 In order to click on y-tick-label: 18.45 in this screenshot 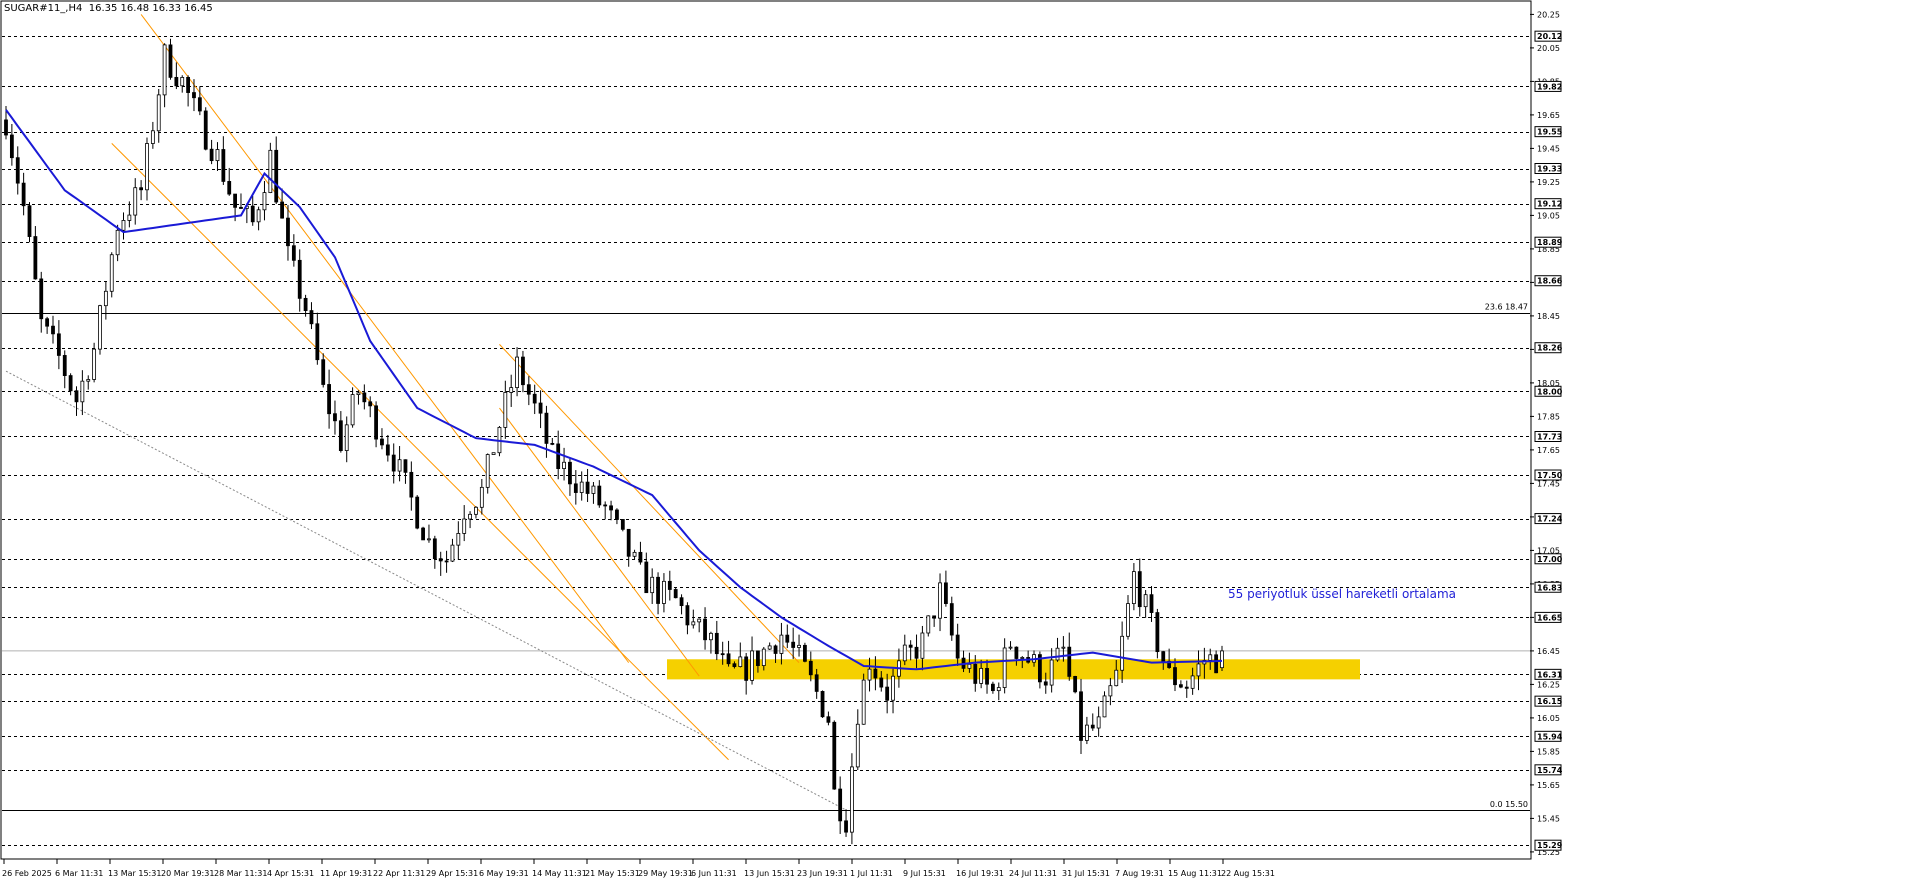, I will do `click(1548, 316)`.